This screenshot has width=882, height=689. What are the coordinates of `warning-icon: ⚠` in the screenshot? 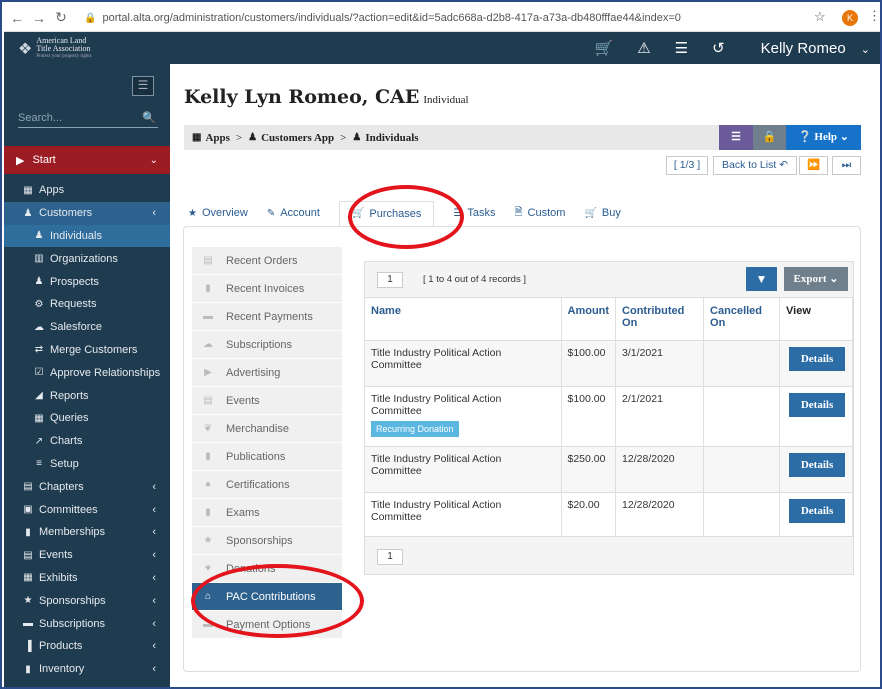 It's located at (643, 48).